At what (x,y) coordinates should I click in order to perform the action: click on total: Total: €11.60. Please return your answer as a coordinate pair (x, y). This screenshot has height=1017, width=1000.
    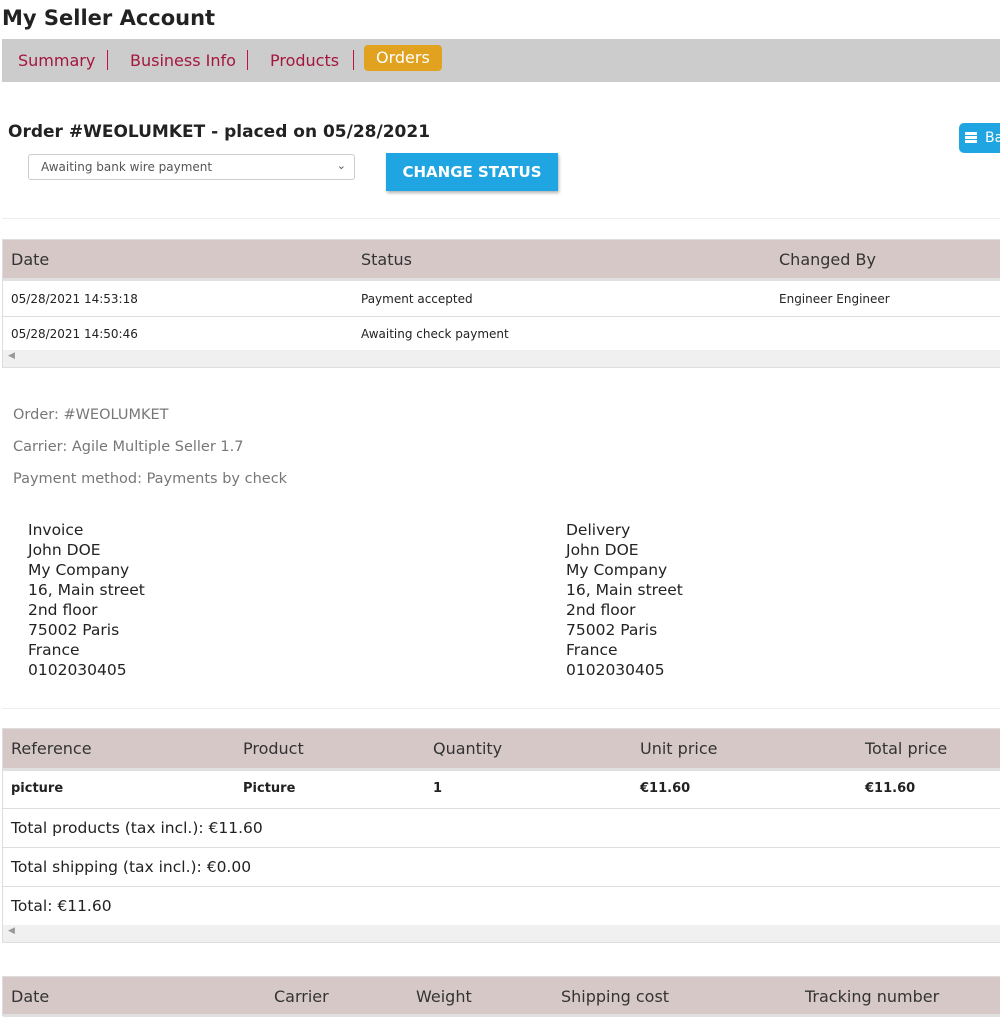
    Looking at the image, I should click on (61, 906).